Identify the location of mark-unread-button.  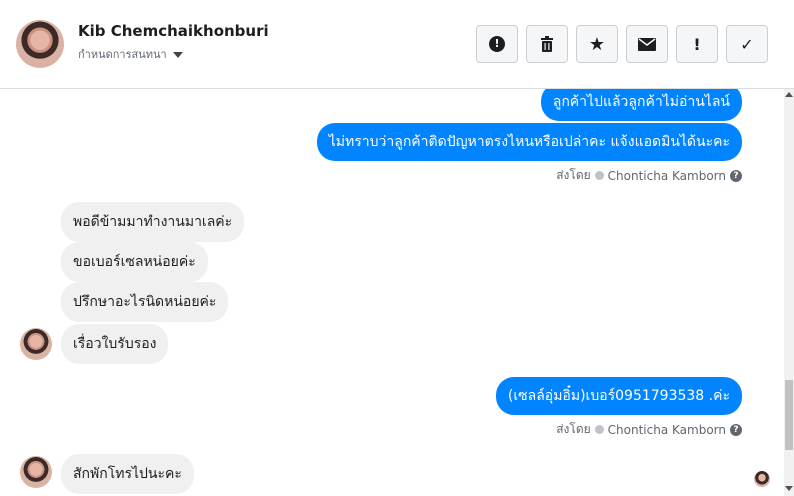
(647, 44).